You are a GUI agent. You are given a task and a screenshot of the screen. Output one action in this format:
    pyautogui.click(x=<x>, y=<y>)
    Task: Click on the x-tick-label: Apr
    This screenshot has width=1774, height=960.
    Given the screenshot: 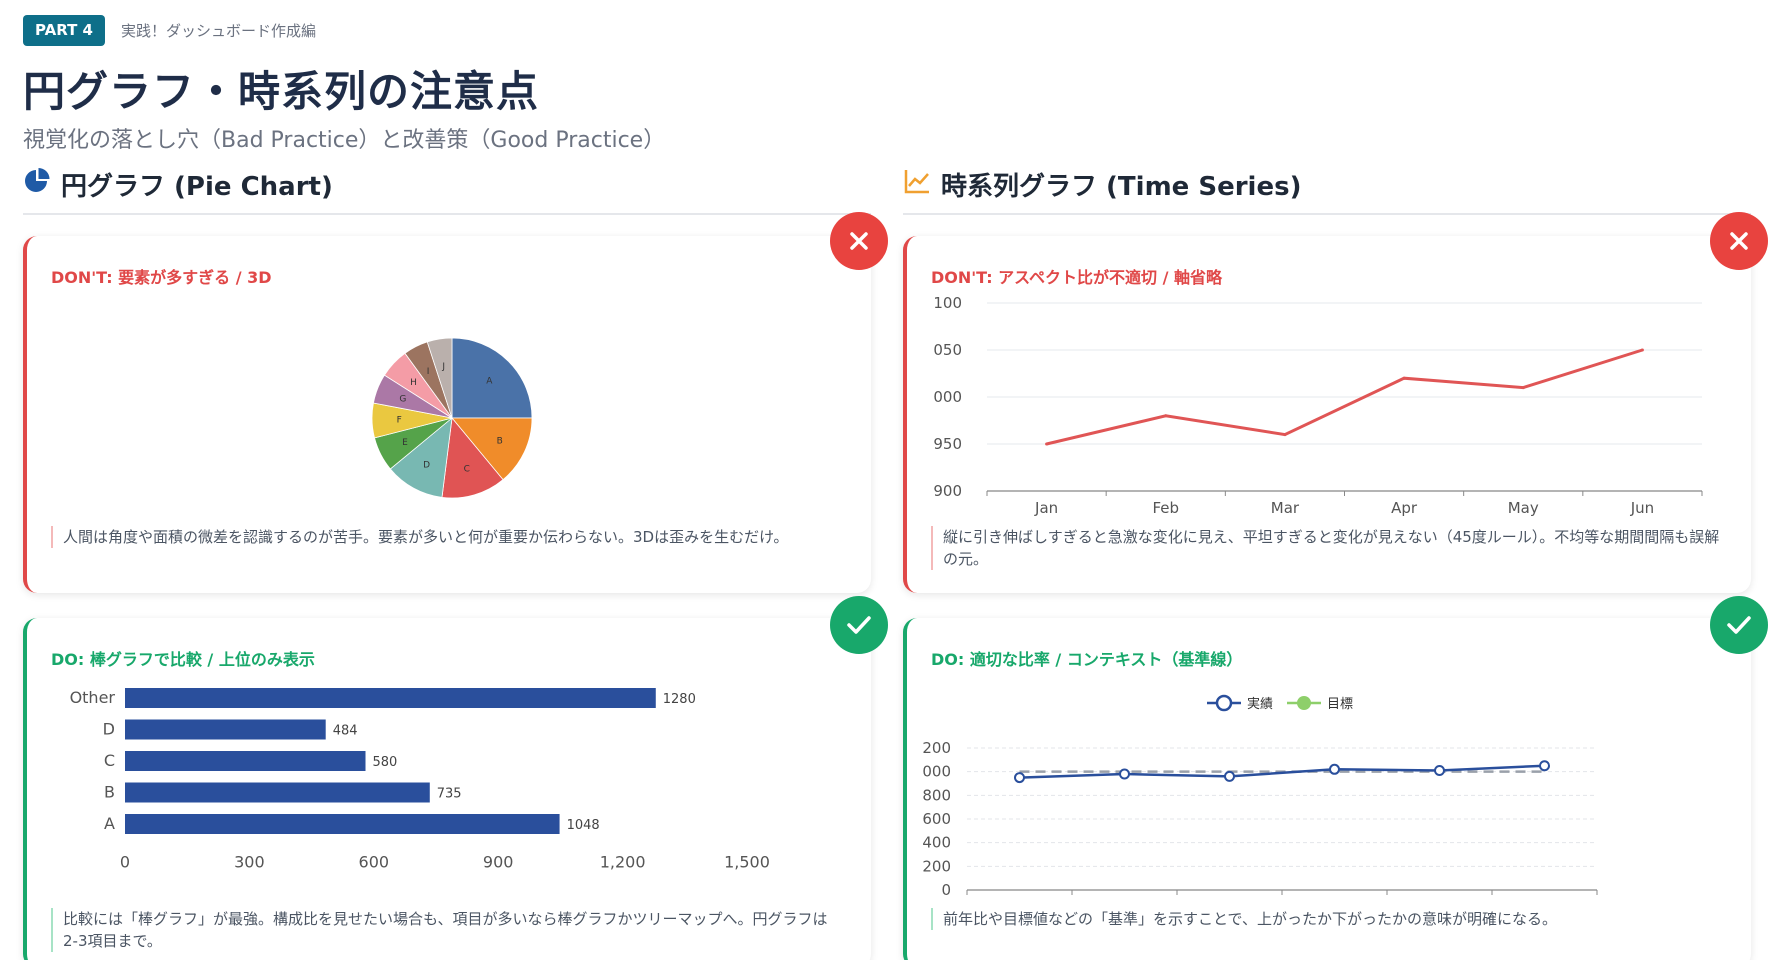 What is the action you would take?
    pyautogui.click(x=1404, y=508)
    